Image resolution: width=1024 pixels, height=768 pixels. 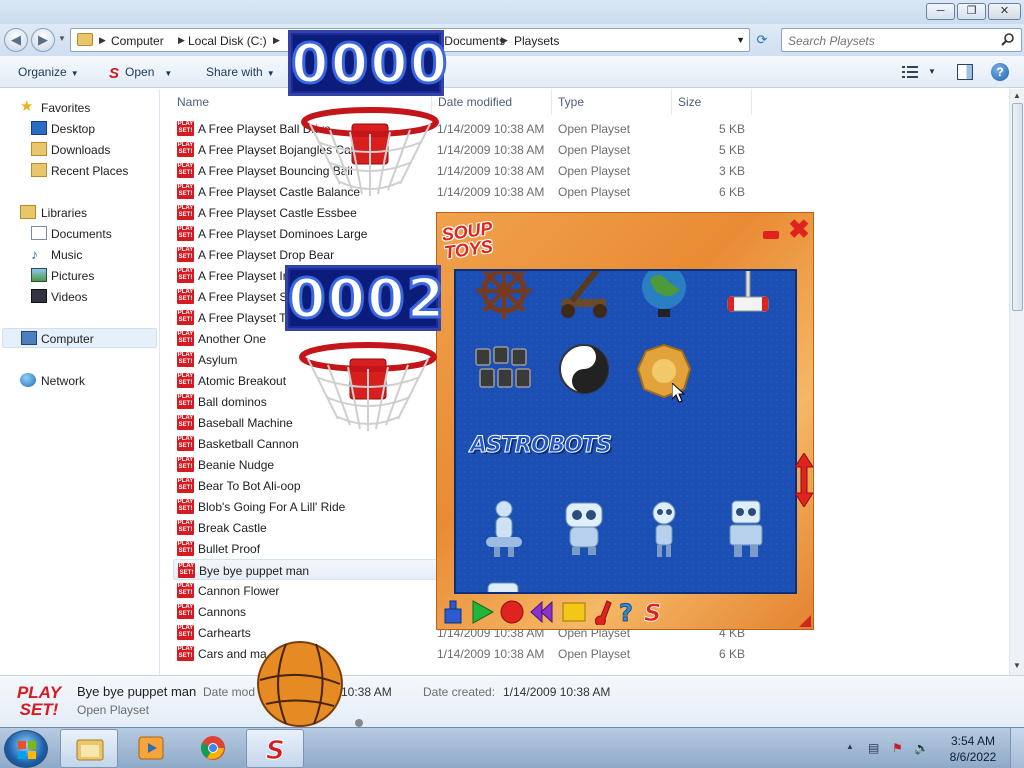 What do you see at coordinates (26, 749) in the screenshot?
I see `start-button` at bounding box center [26, 749].